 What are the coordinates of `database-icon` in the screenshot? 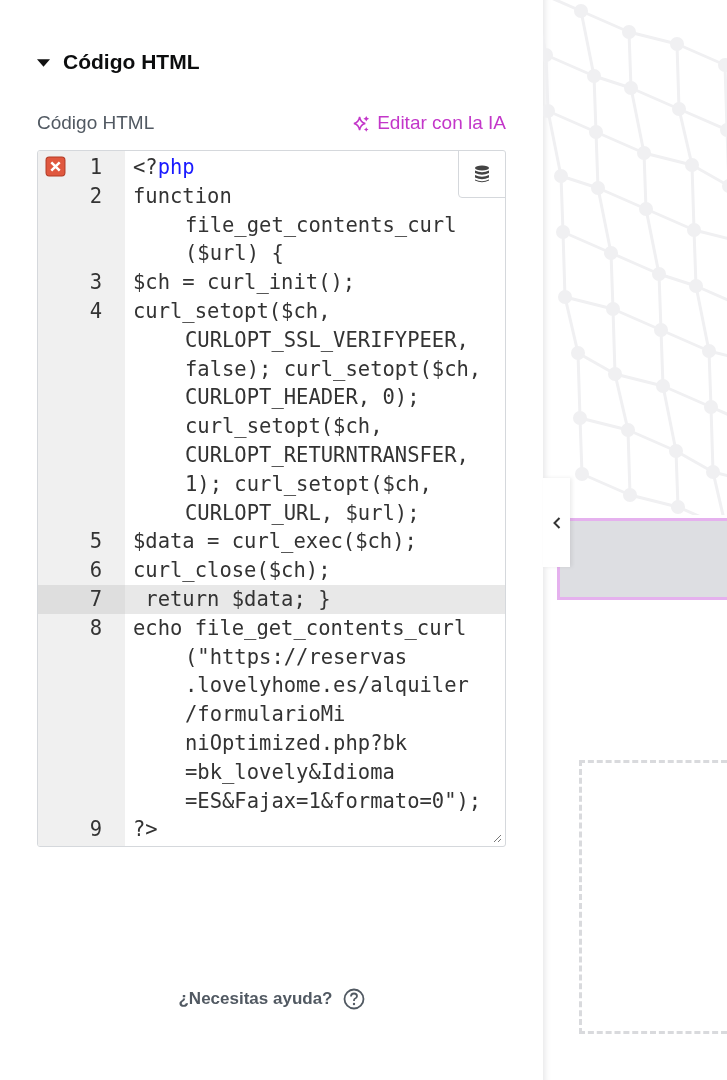 It's located at (482, 174).